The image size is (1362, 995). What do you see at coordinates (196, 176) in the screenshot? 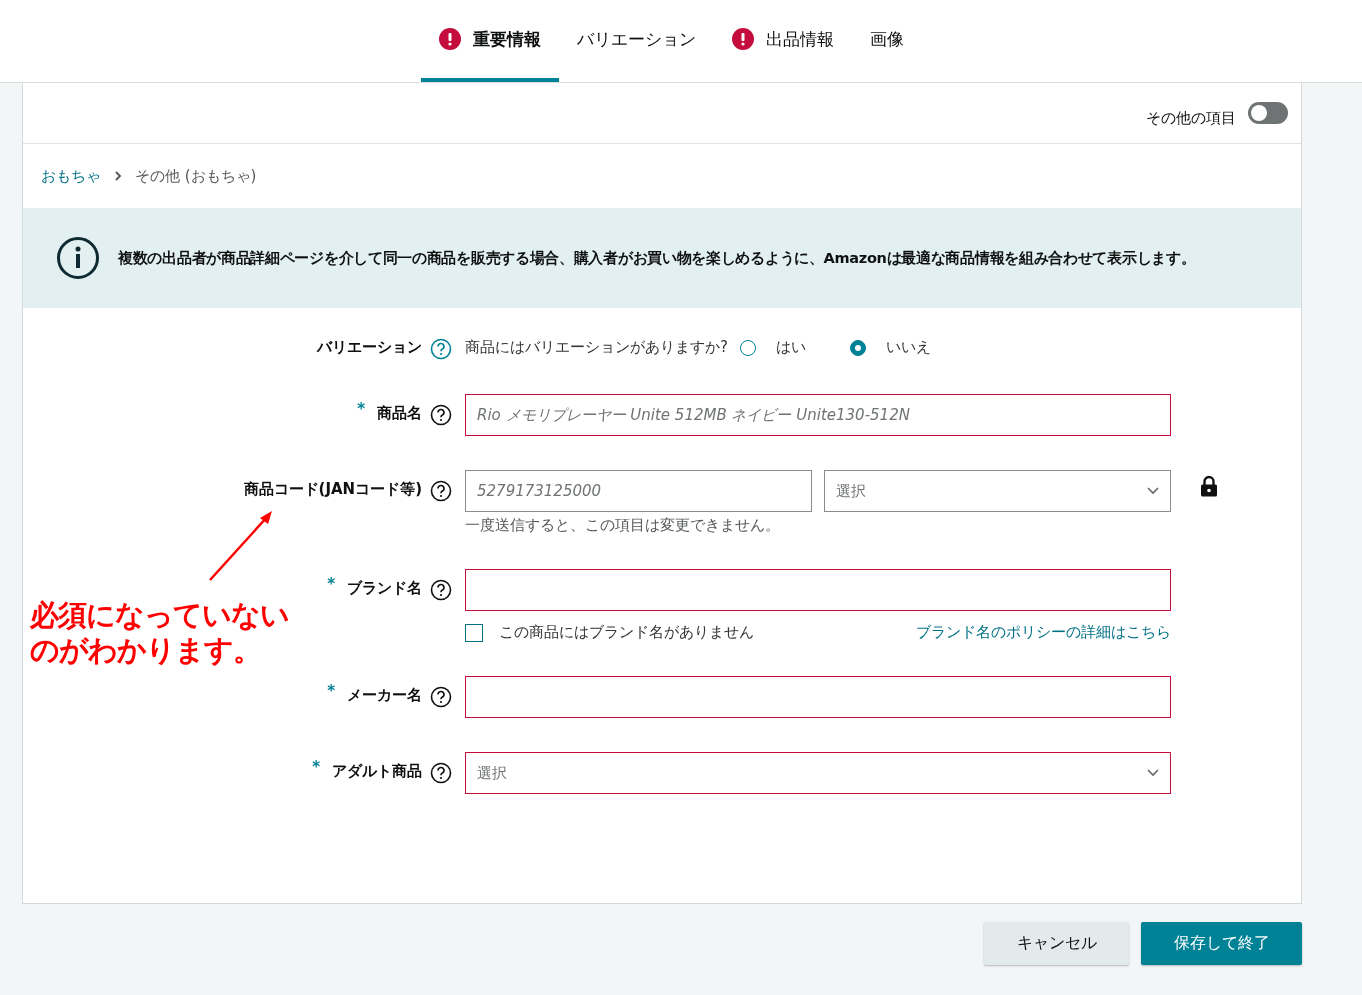
I see `breadcrumb-item: その他 (おもちゃ)` at bounding box center [196, 176].